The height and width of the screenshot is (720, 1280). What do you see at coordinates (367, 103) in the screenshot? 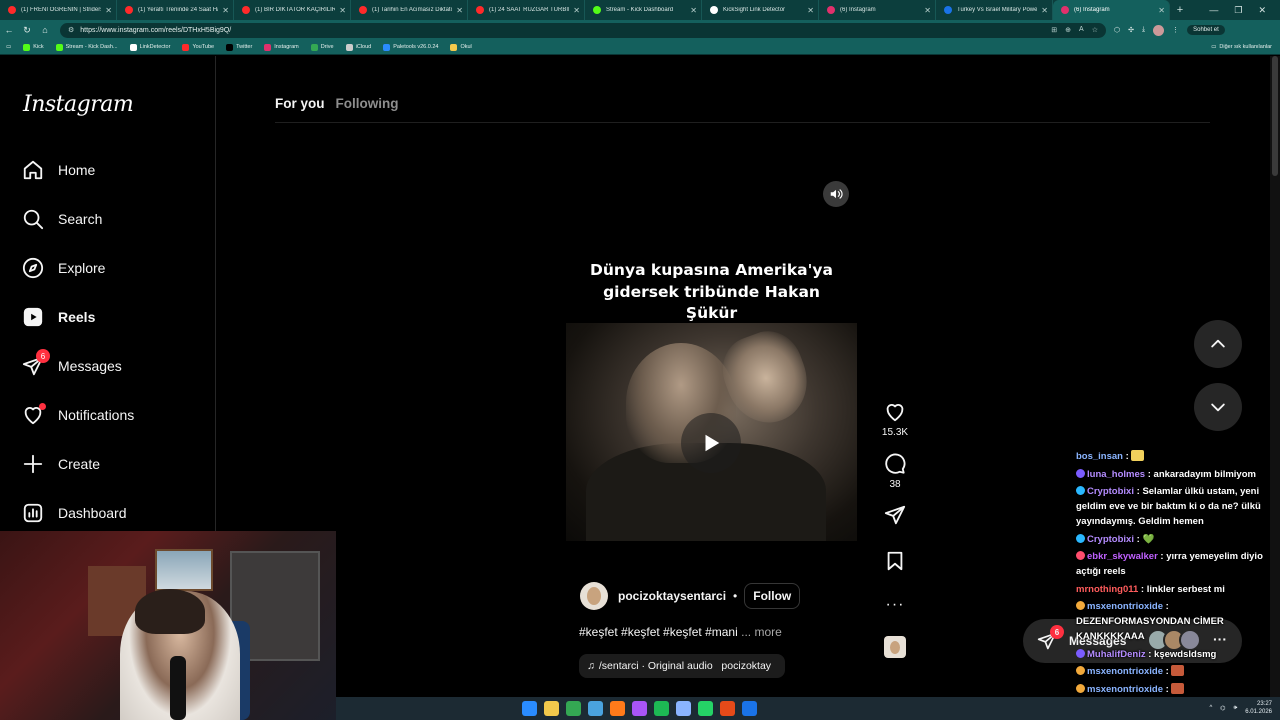
I see `tab-following: Following` at bounding box center [367, 103].